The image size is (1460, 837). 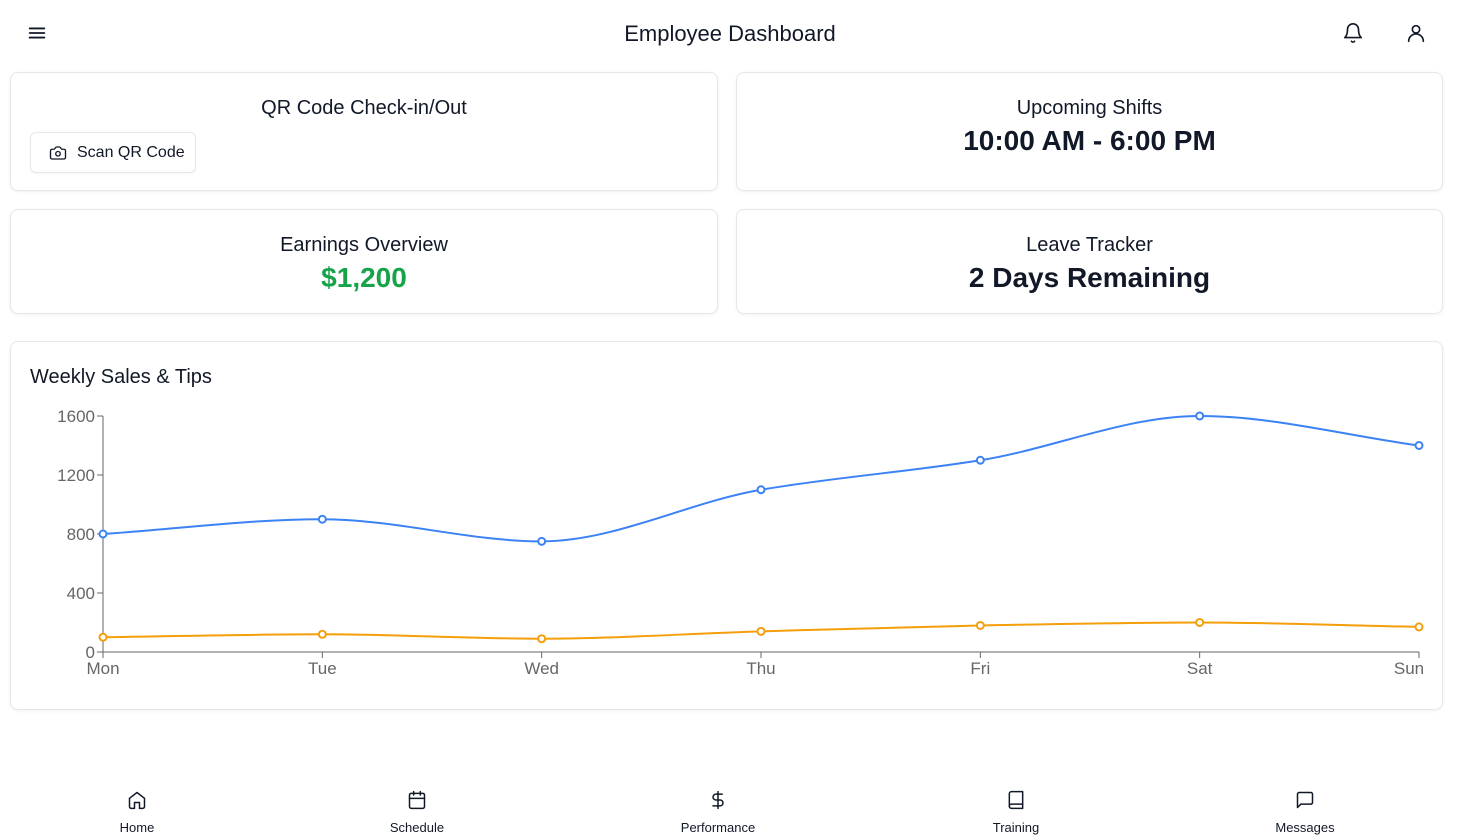 What do you see at coordinates (58, 152) in the screenshot?
I see `camera-icon` at bounding box center [58, 152].